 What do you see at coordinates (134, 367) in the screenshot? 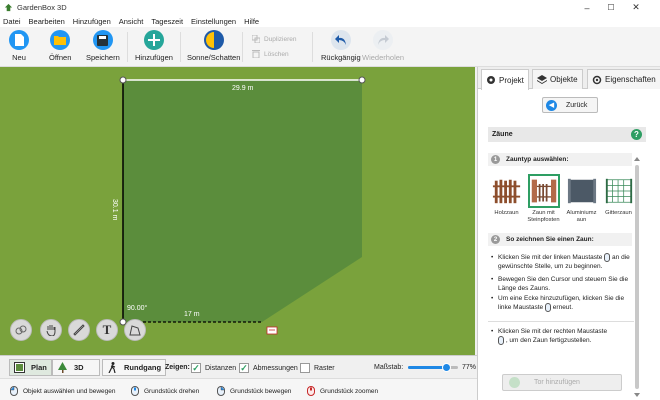
I see `view-walk-button: Rundgang` at bounding box center [134, 367].